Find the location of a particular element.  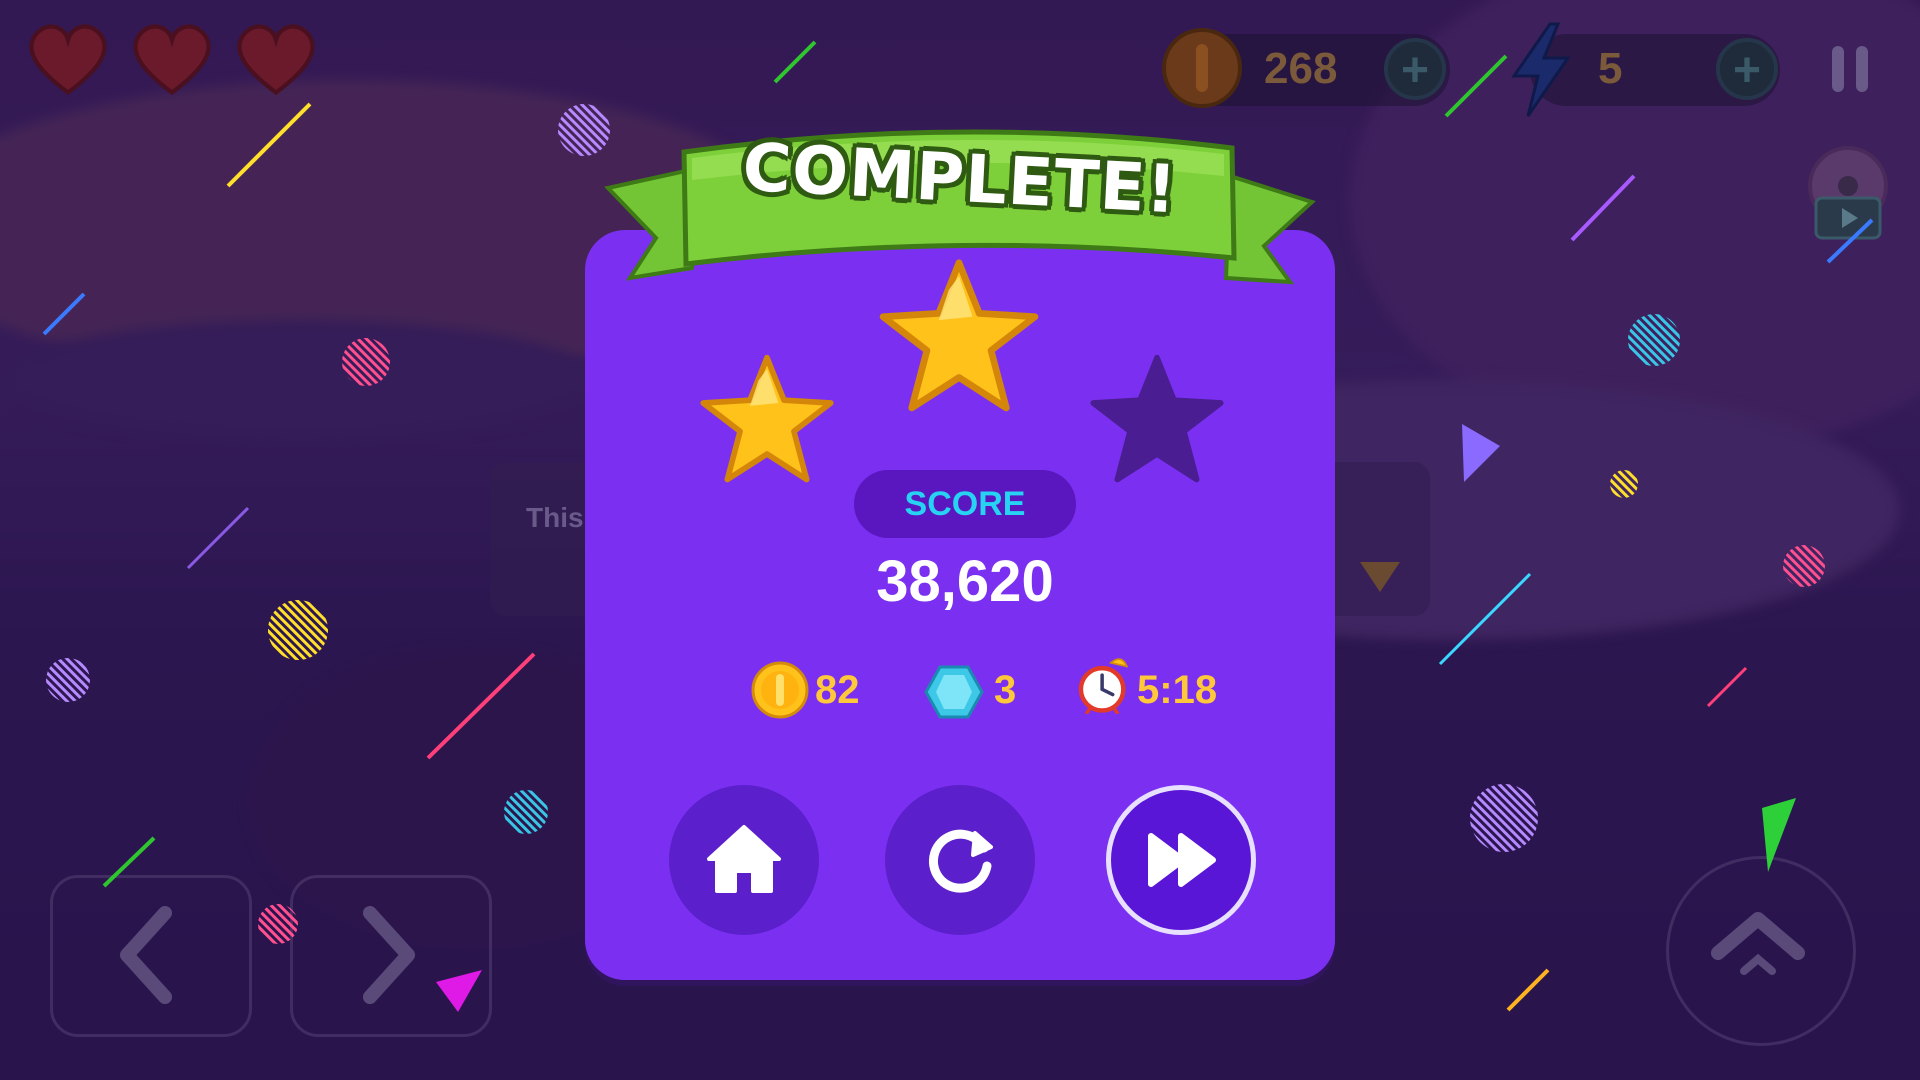

score-label: SCORE is located at coordinates (965, 504).